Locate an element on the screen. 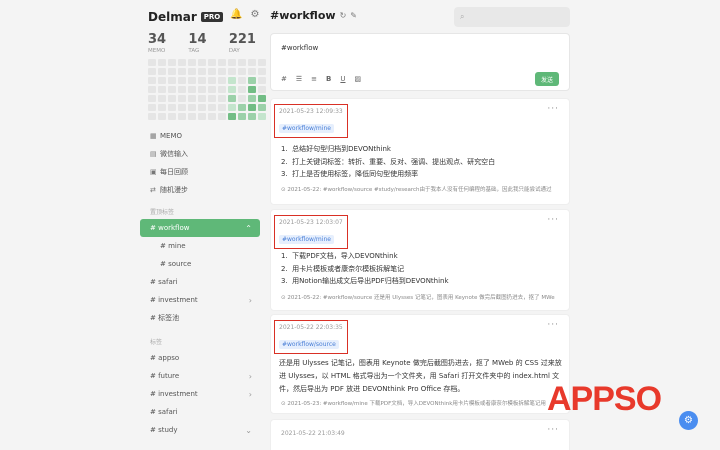 Image resolution: width=720 pixels, height=450 pixels. sidebar-item-label: # study is located at coordinates (164, 430).